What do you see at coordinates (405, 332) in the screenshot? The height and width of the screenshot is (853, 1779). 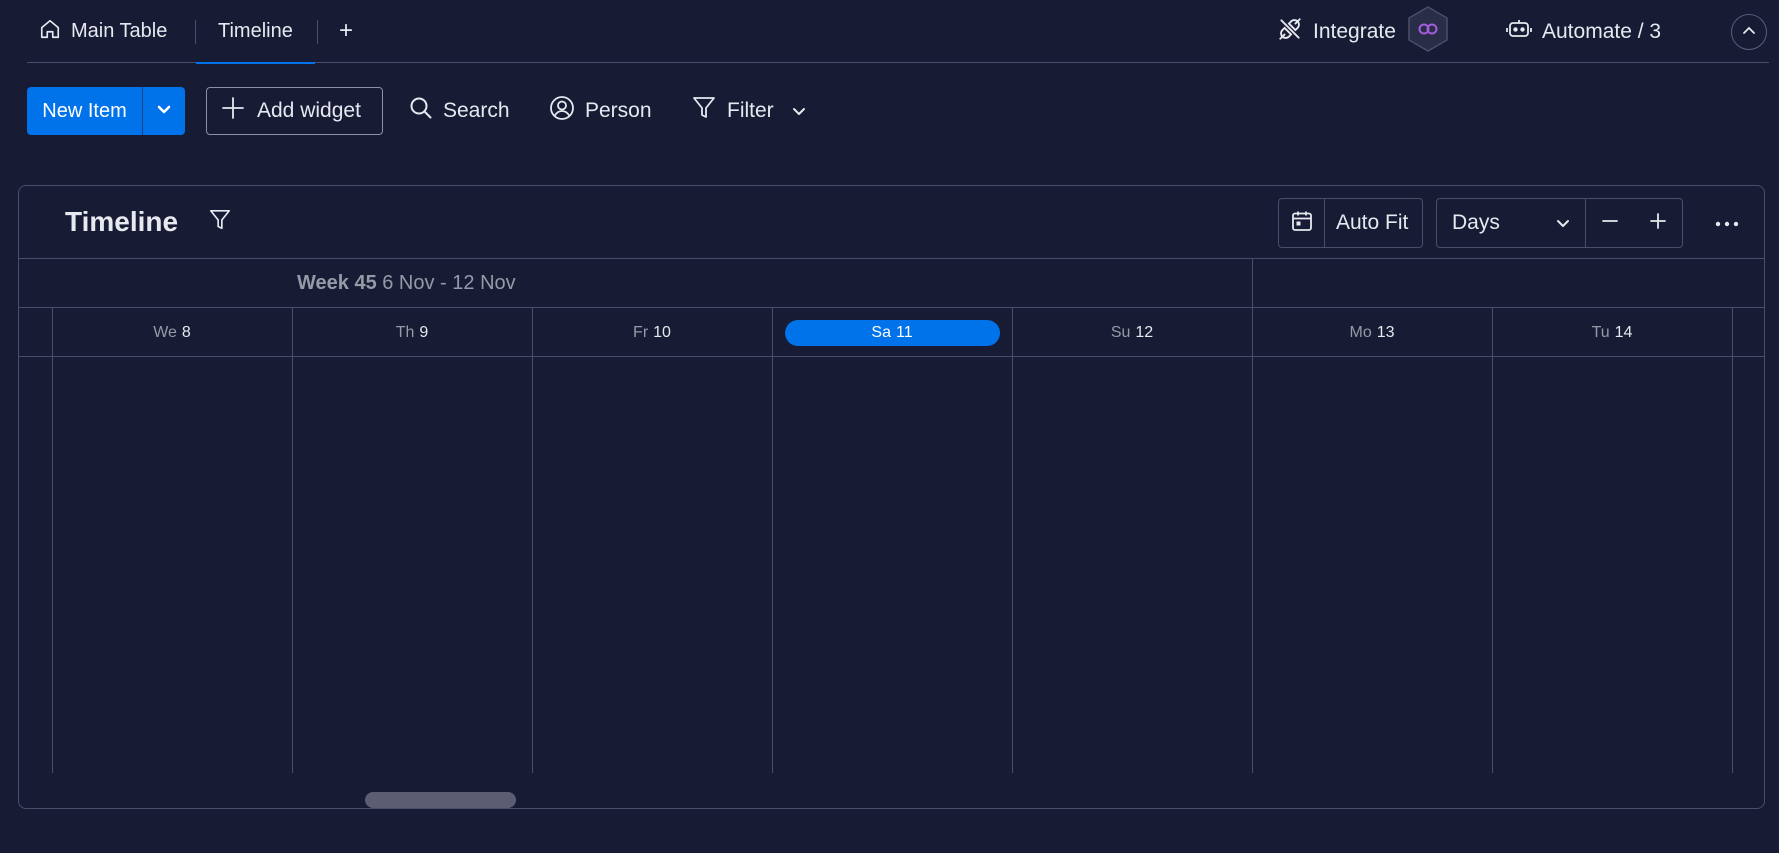 I see `day-name: Th` at bounding box center [405, 332].